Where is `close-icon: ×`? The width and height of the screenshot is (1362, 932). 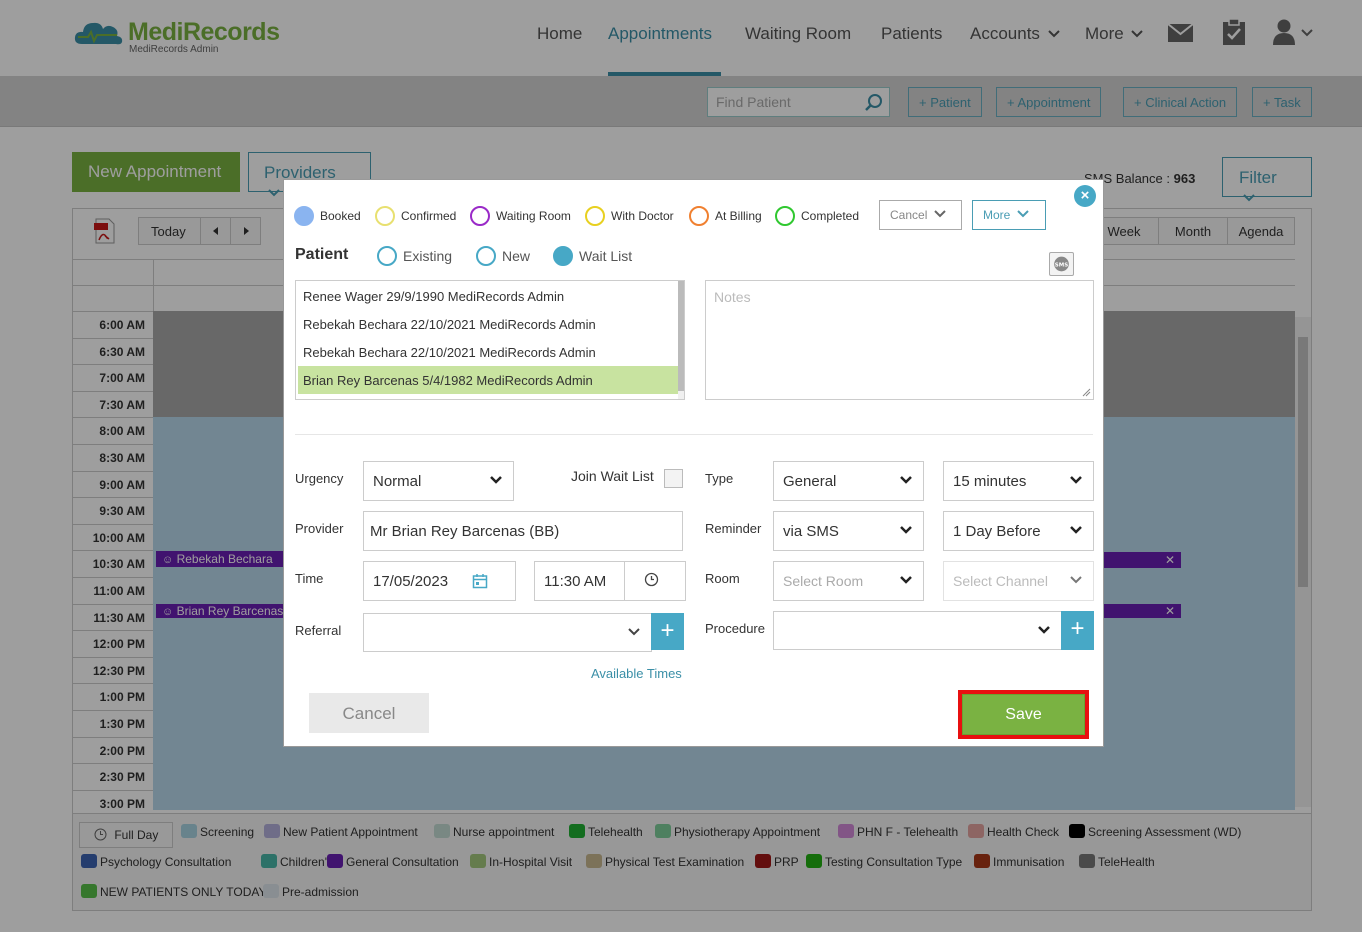
close-icon: × is located at coordinates (1085, 196).